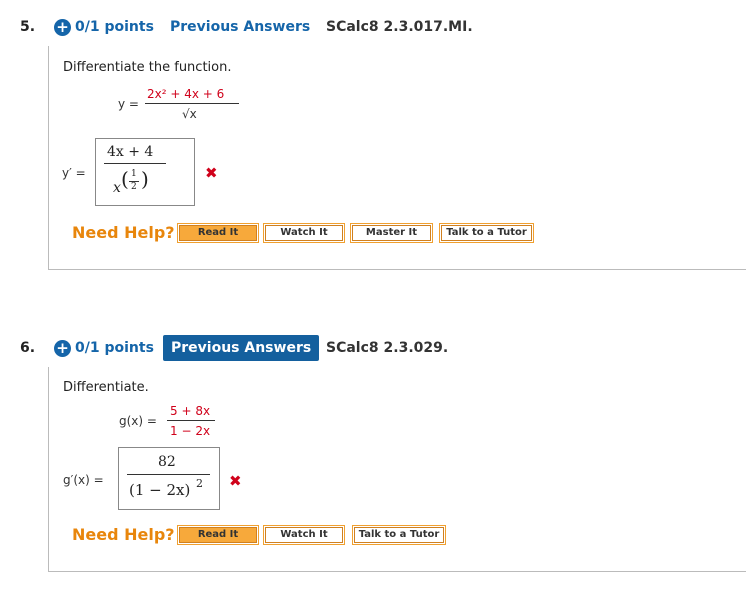 This screenshot has width=746, height=602. I want to click on function-denominator: √x, so click(189, 114).